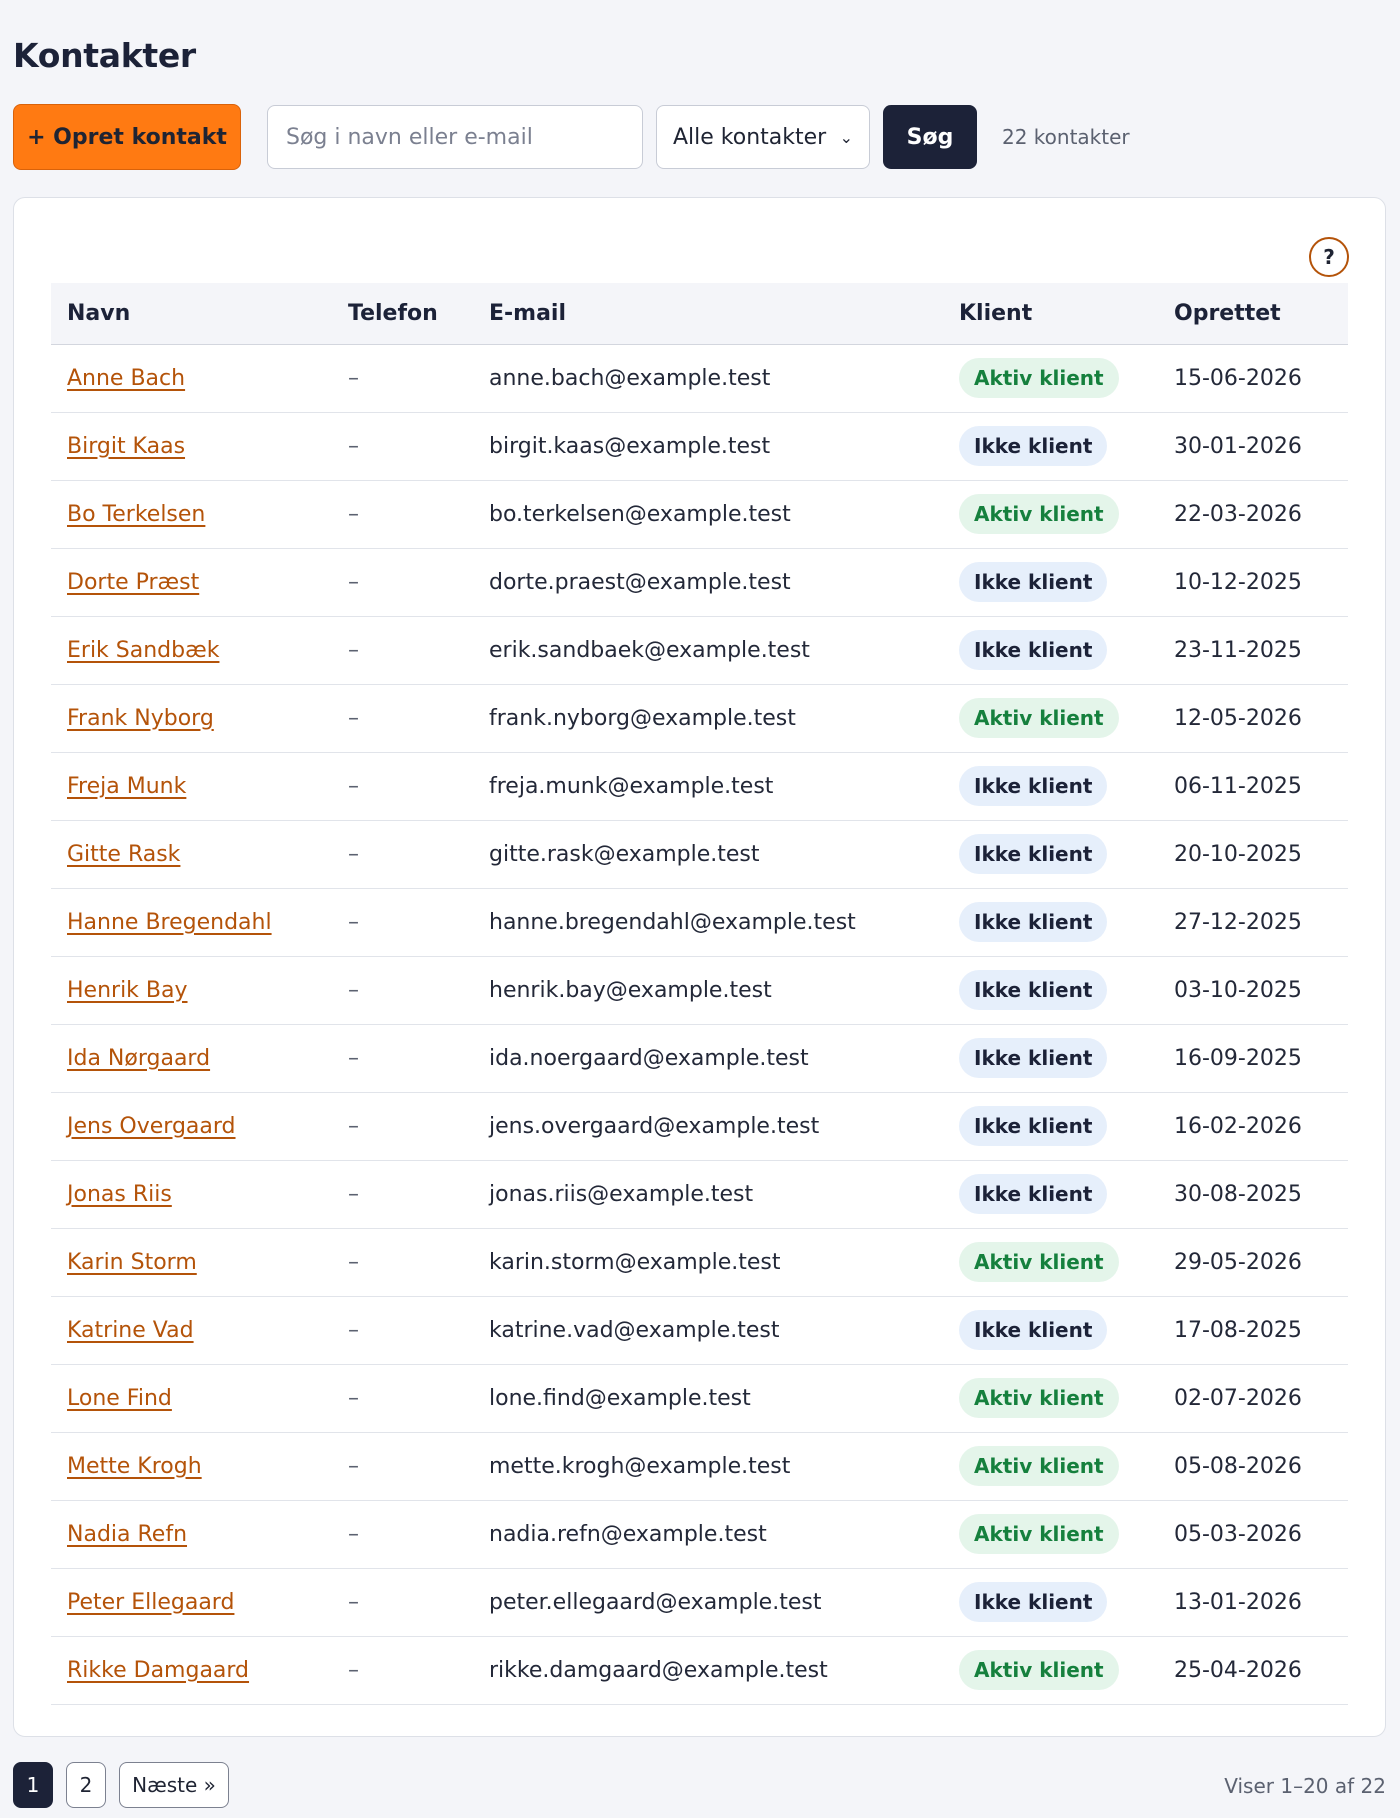 This screenshot has width=1400, height=1818. Describe the element at coordinates (1238, 786) in the screenshot. I see `contact-created-date: 06-11-2025` at that location.